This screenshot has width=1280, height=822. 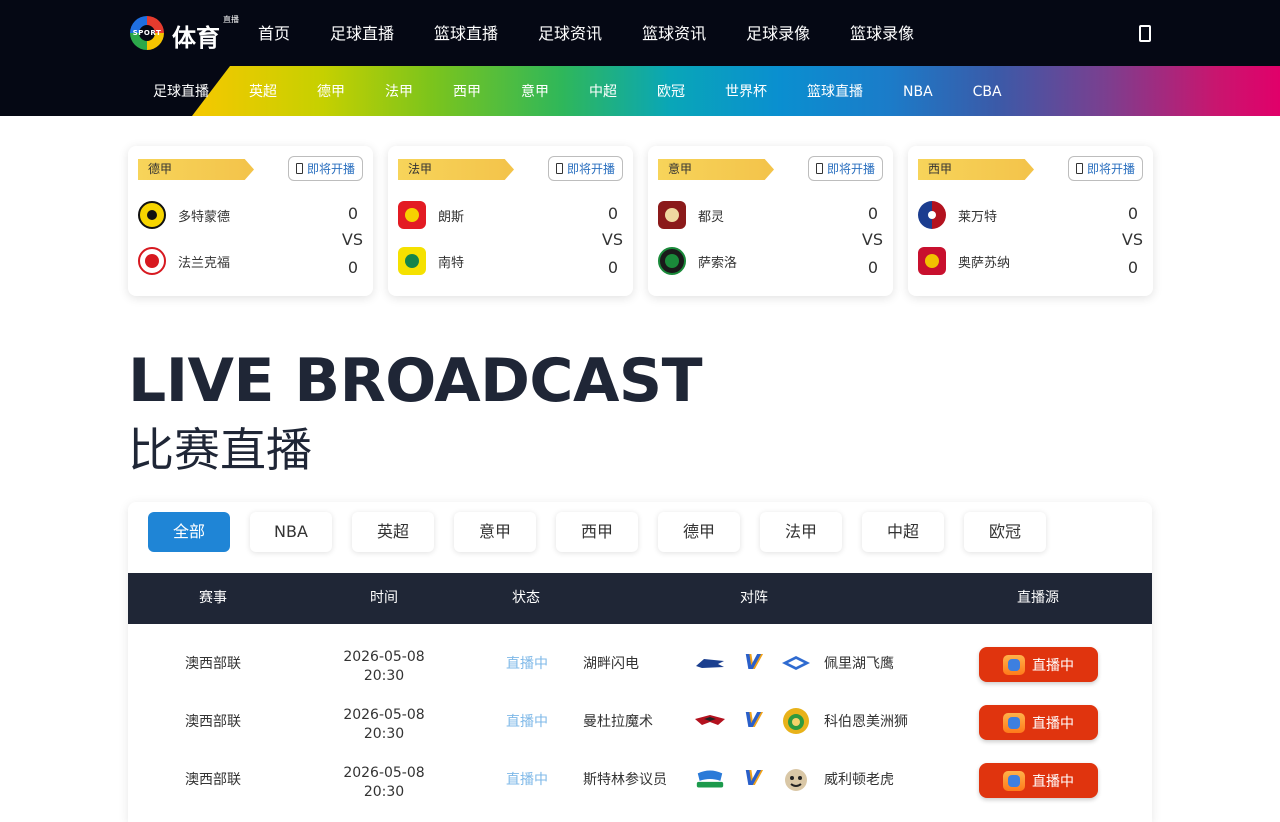 What do you see at coordinates (1014, 722) in the screenshot?
I see `tv-icon` at bounding box center [1014, 722].